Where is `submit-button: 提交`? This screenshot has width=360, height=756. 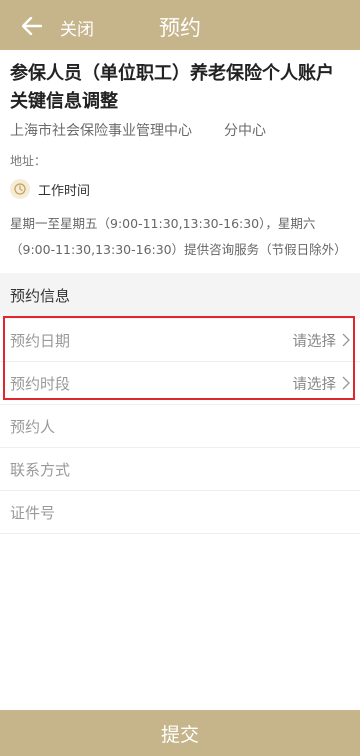
submit-button: 提交 is located at coordinates (180, 733).